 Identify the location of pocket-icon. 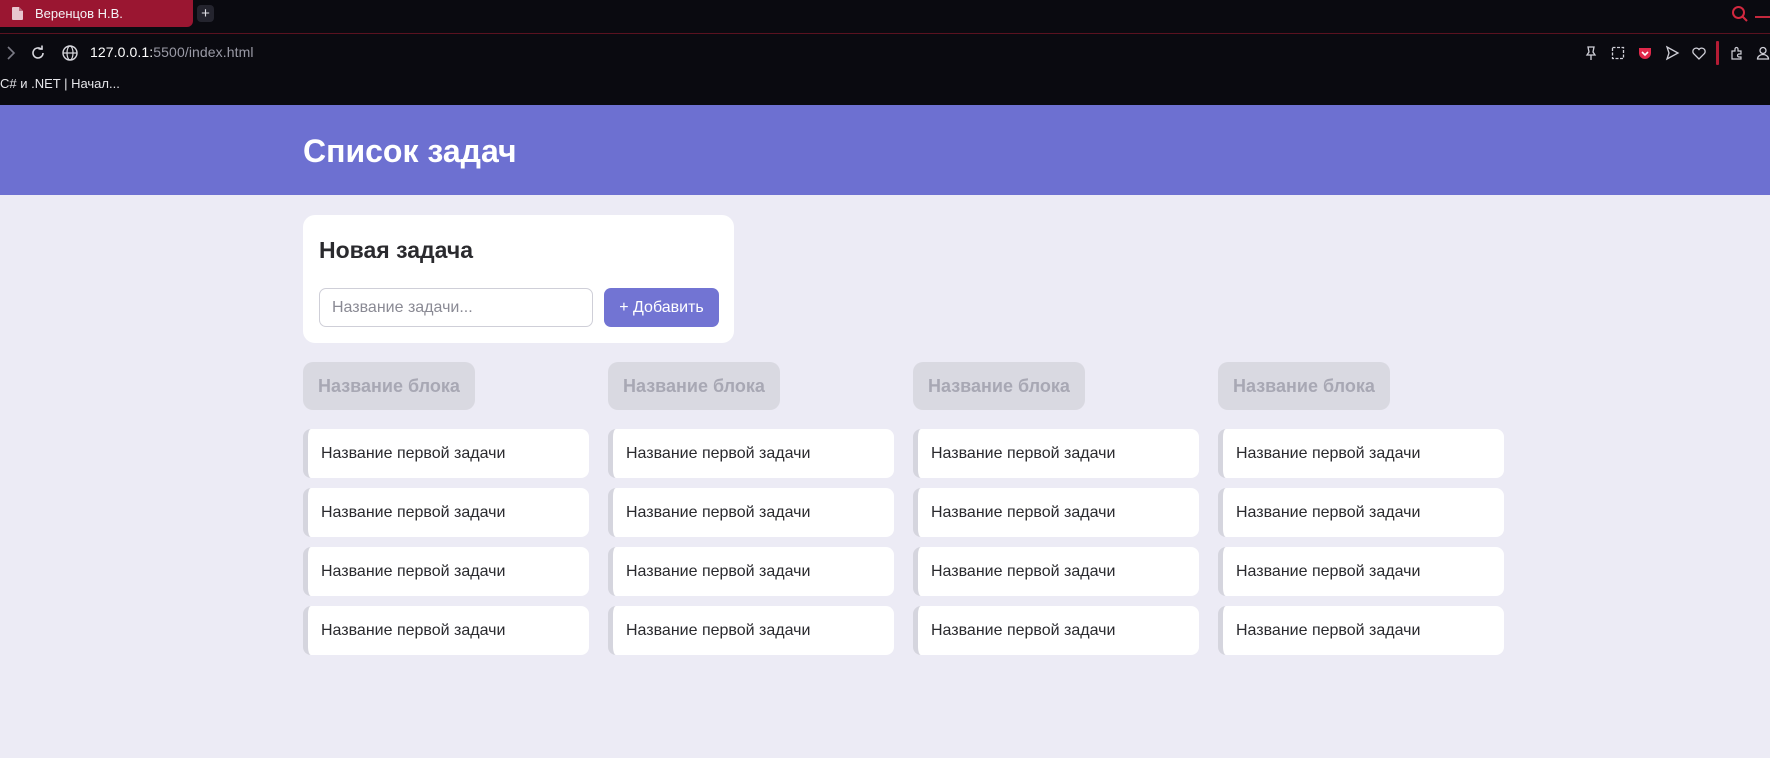
(1645, 53).